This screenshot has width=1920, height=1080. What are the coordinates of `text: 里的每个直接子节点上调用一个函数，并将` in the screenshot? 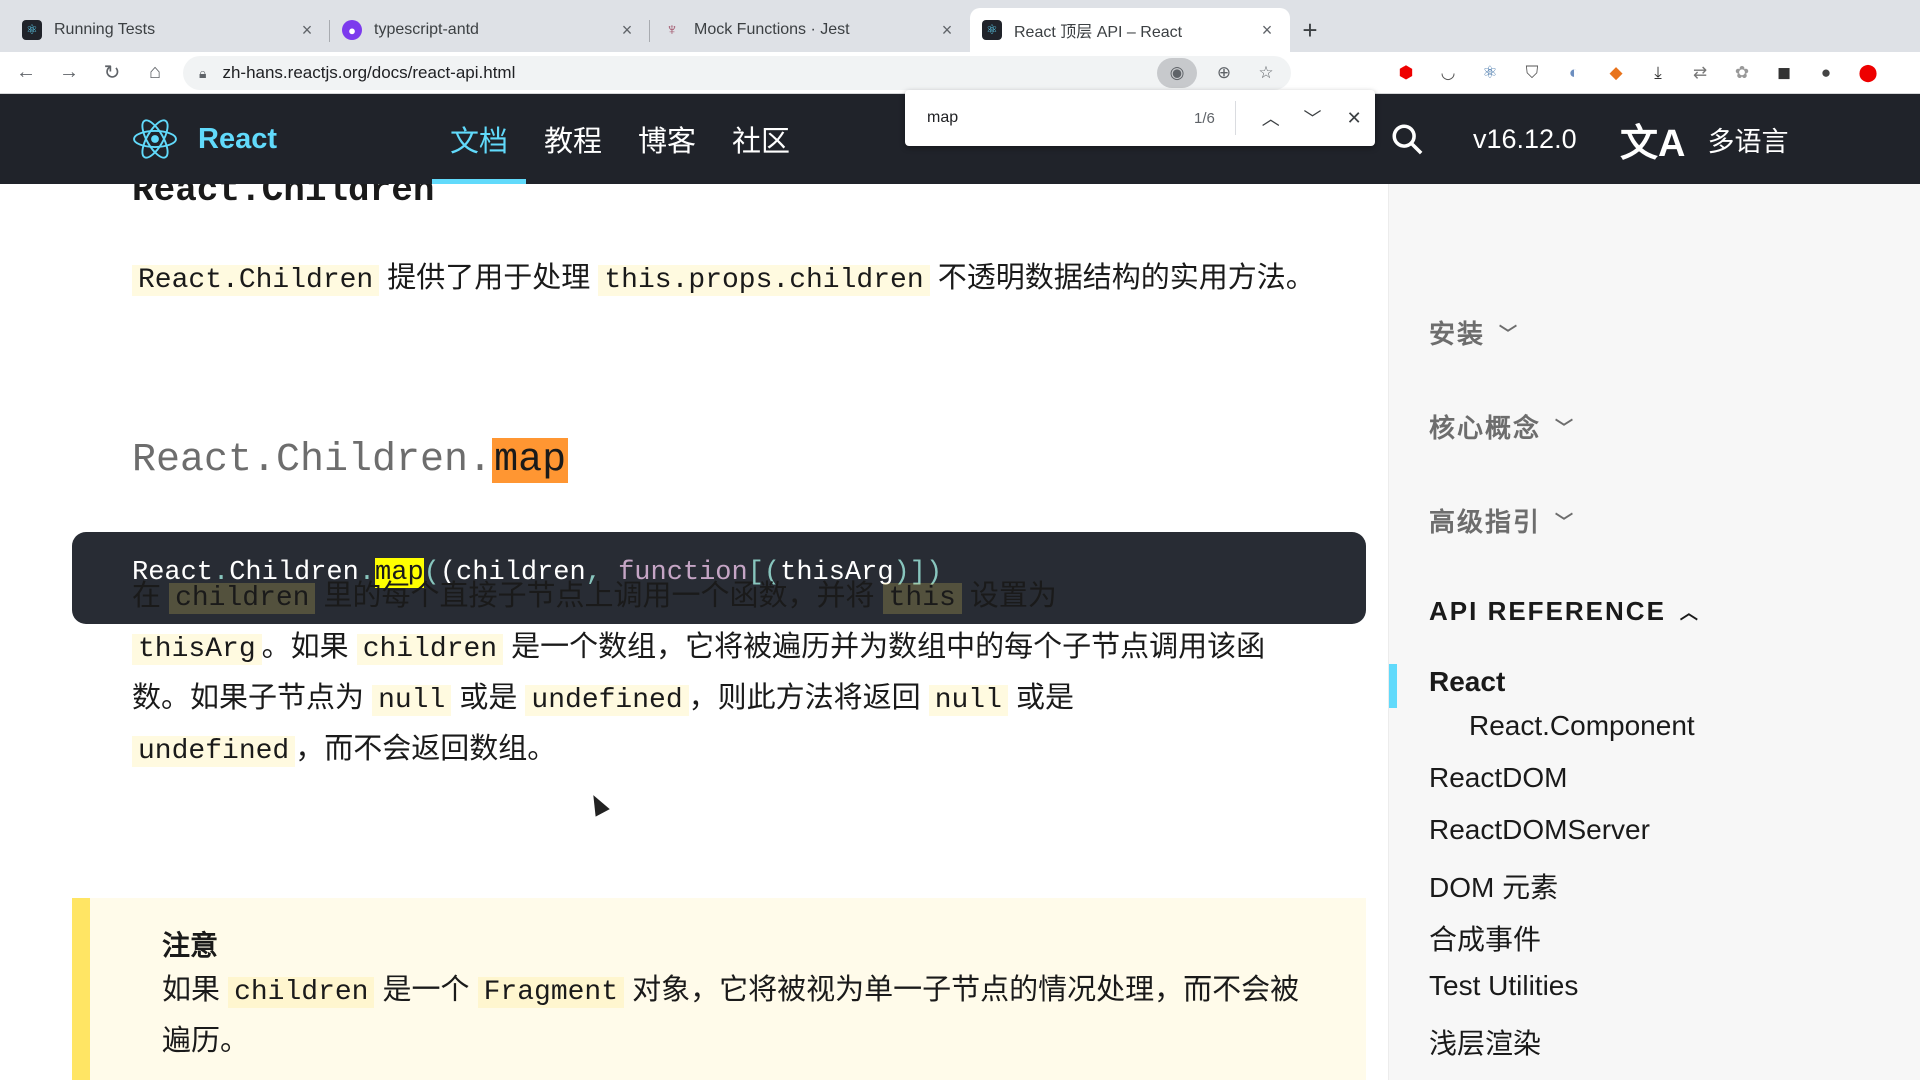 It's located at (599, 596).